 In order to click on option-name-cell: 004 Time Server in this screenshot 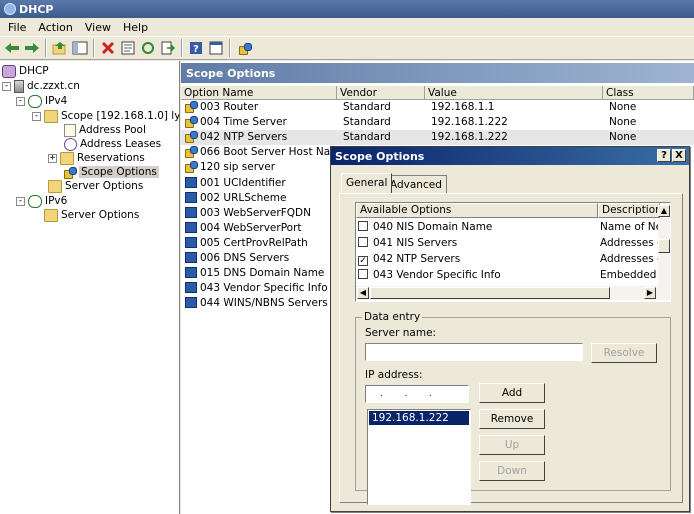, I will do `click(234, 122)`.